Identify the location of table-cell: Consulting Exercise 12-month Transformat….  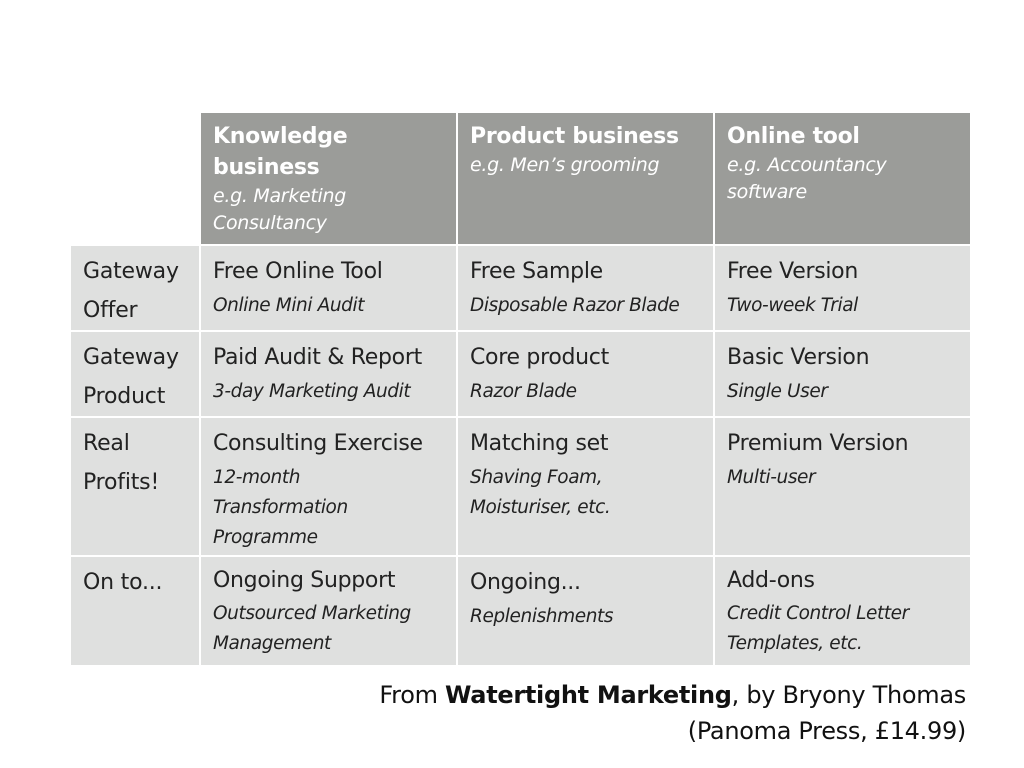
(328, 486).